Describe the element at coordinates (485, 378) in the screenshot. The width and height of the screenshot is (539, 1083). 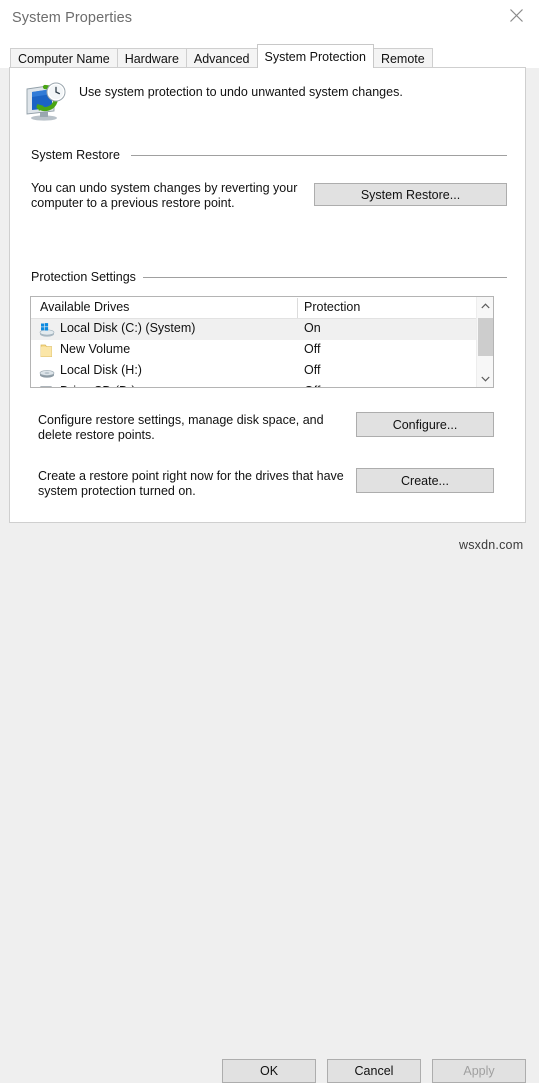
I see `chevron-down-icon` at that location.